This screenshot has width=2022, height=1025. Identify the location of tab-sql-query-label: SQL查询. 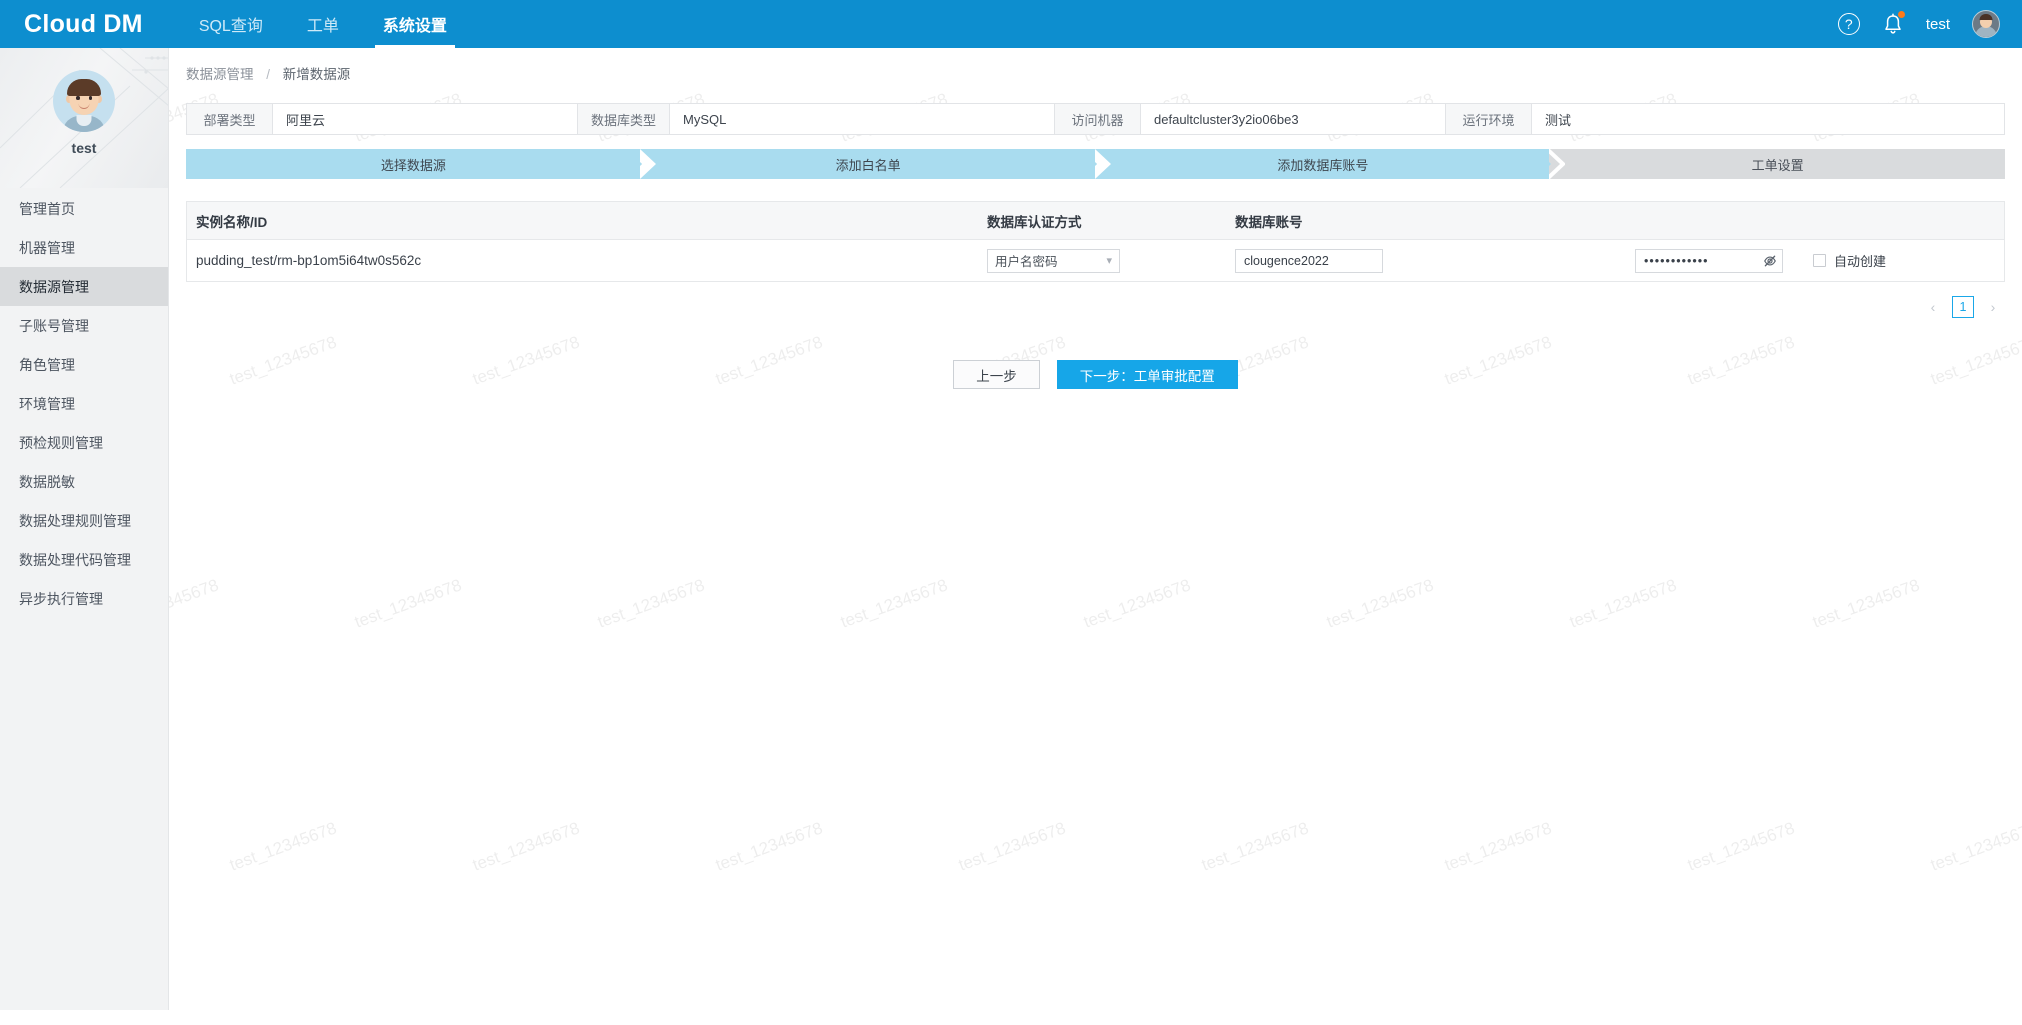
(230, 26).